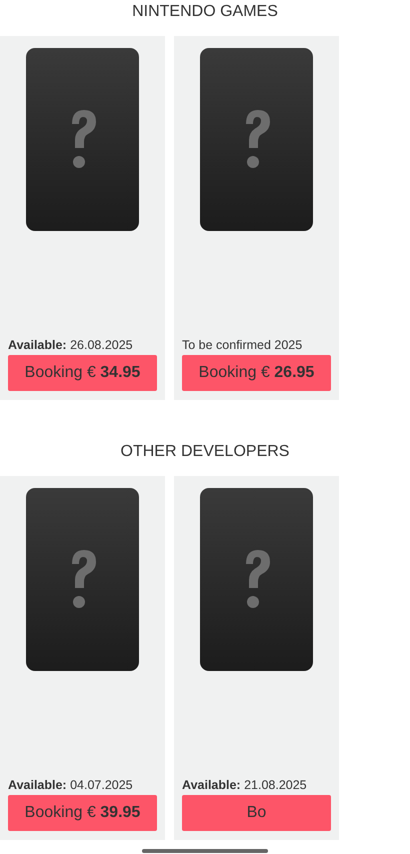 This screenshot has width=410, height=854. I want to click on section-title: OTHER DEVELOPERS, so click(205, 452).